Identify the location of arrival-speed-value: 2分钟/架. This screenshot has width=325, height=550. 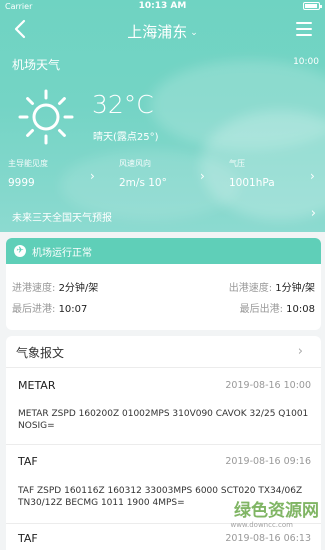
(78, 288).